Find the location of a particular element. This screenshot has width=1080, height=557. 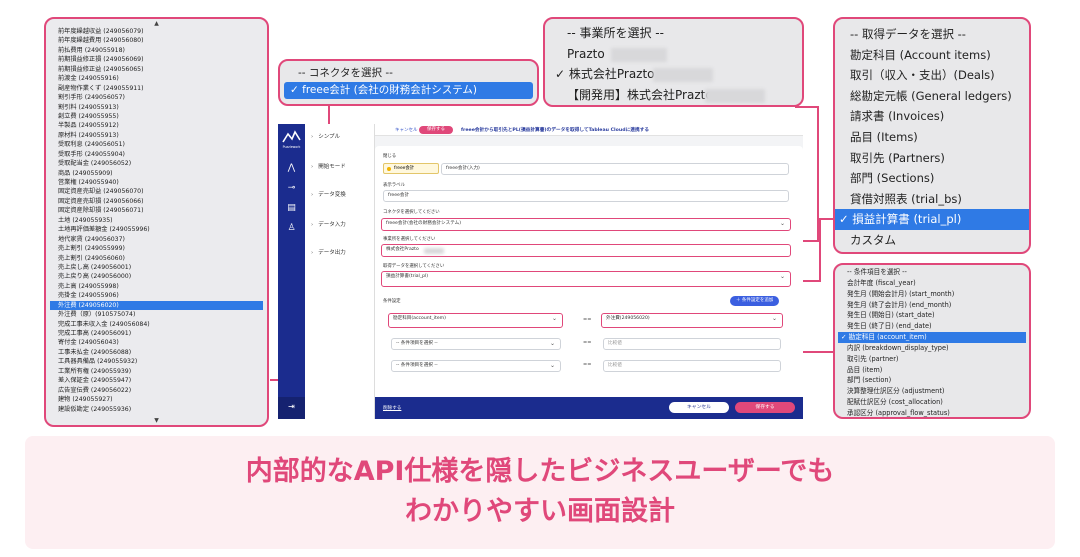

office-option: 【開発用】株式会社Prazto is located at coordinates (673, 95).